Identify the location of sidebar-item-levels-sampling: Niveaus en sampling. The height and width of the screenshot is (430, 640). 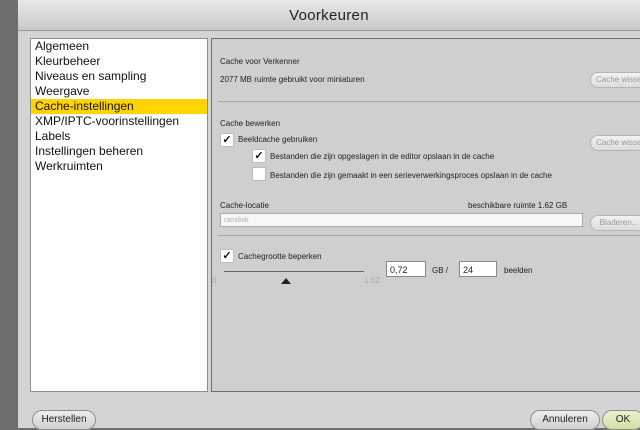
(119, 76).